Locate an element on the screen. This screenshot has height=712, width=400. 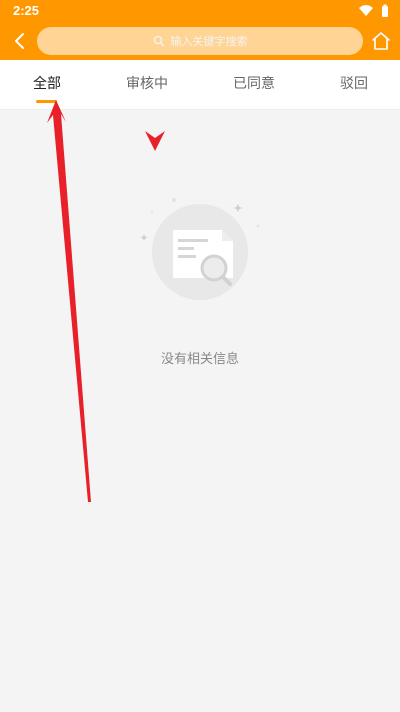
home-icon is located at coordinates (381, 41).